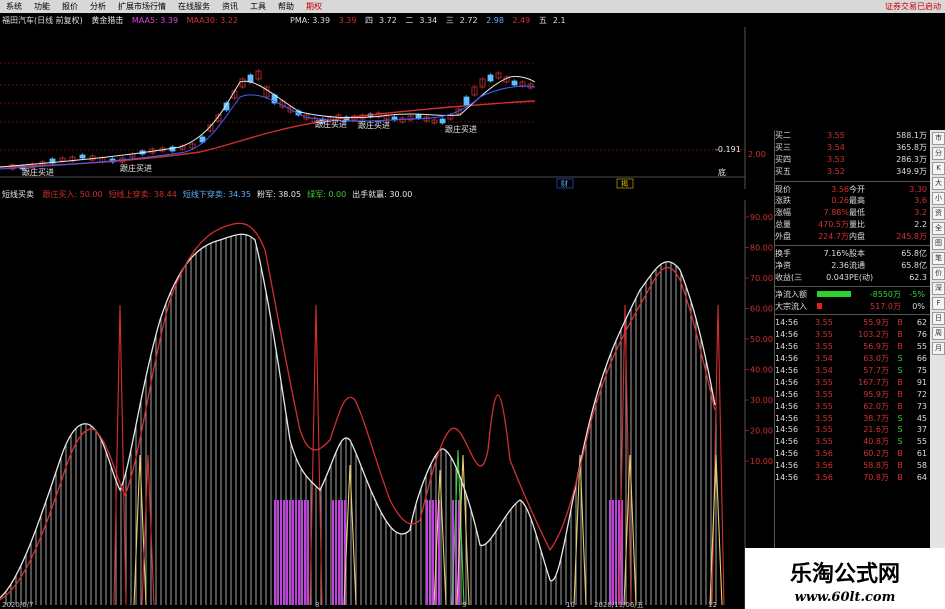 Image resolution: width=945 pixels, height=609 pixels. I want to click on tick-row: 14:56 3.55 56.9万 B 55, so click(852, 347).